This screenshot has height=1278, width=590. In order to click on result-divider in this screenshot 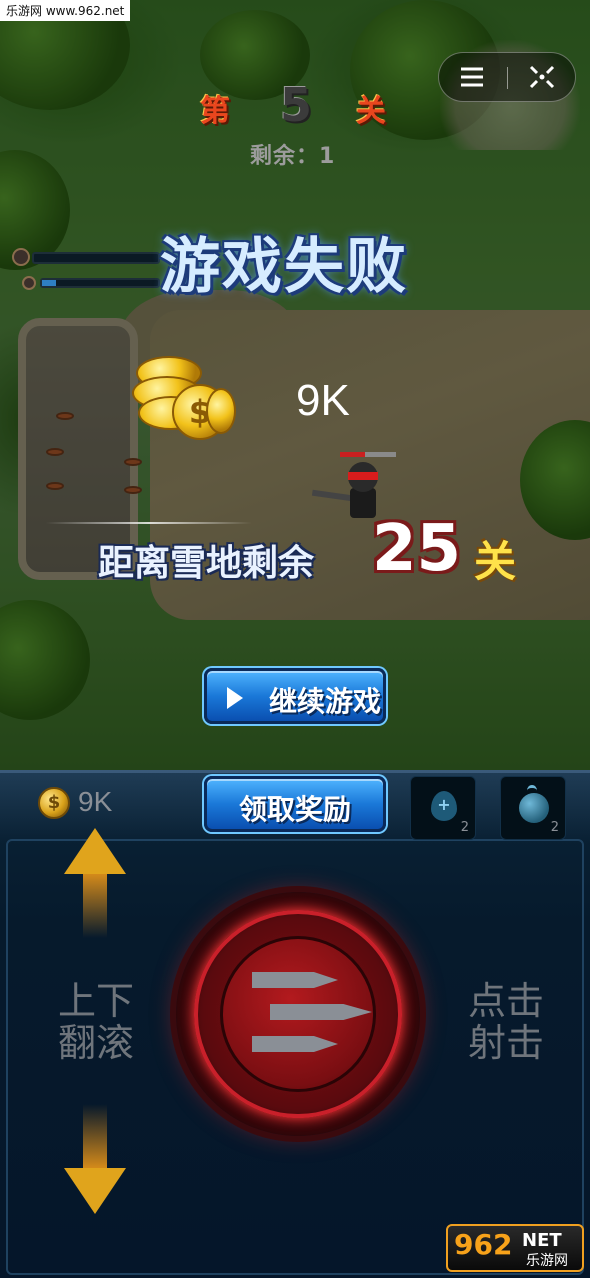, I will do `click(149, 523)`.